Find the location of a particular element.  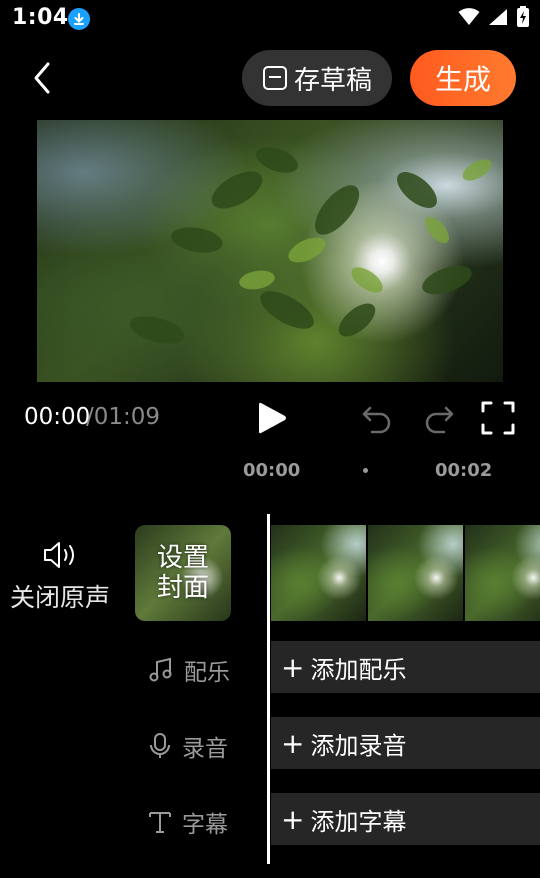

save-draft-label: 存草稿 is located at coordinates (332, 80).